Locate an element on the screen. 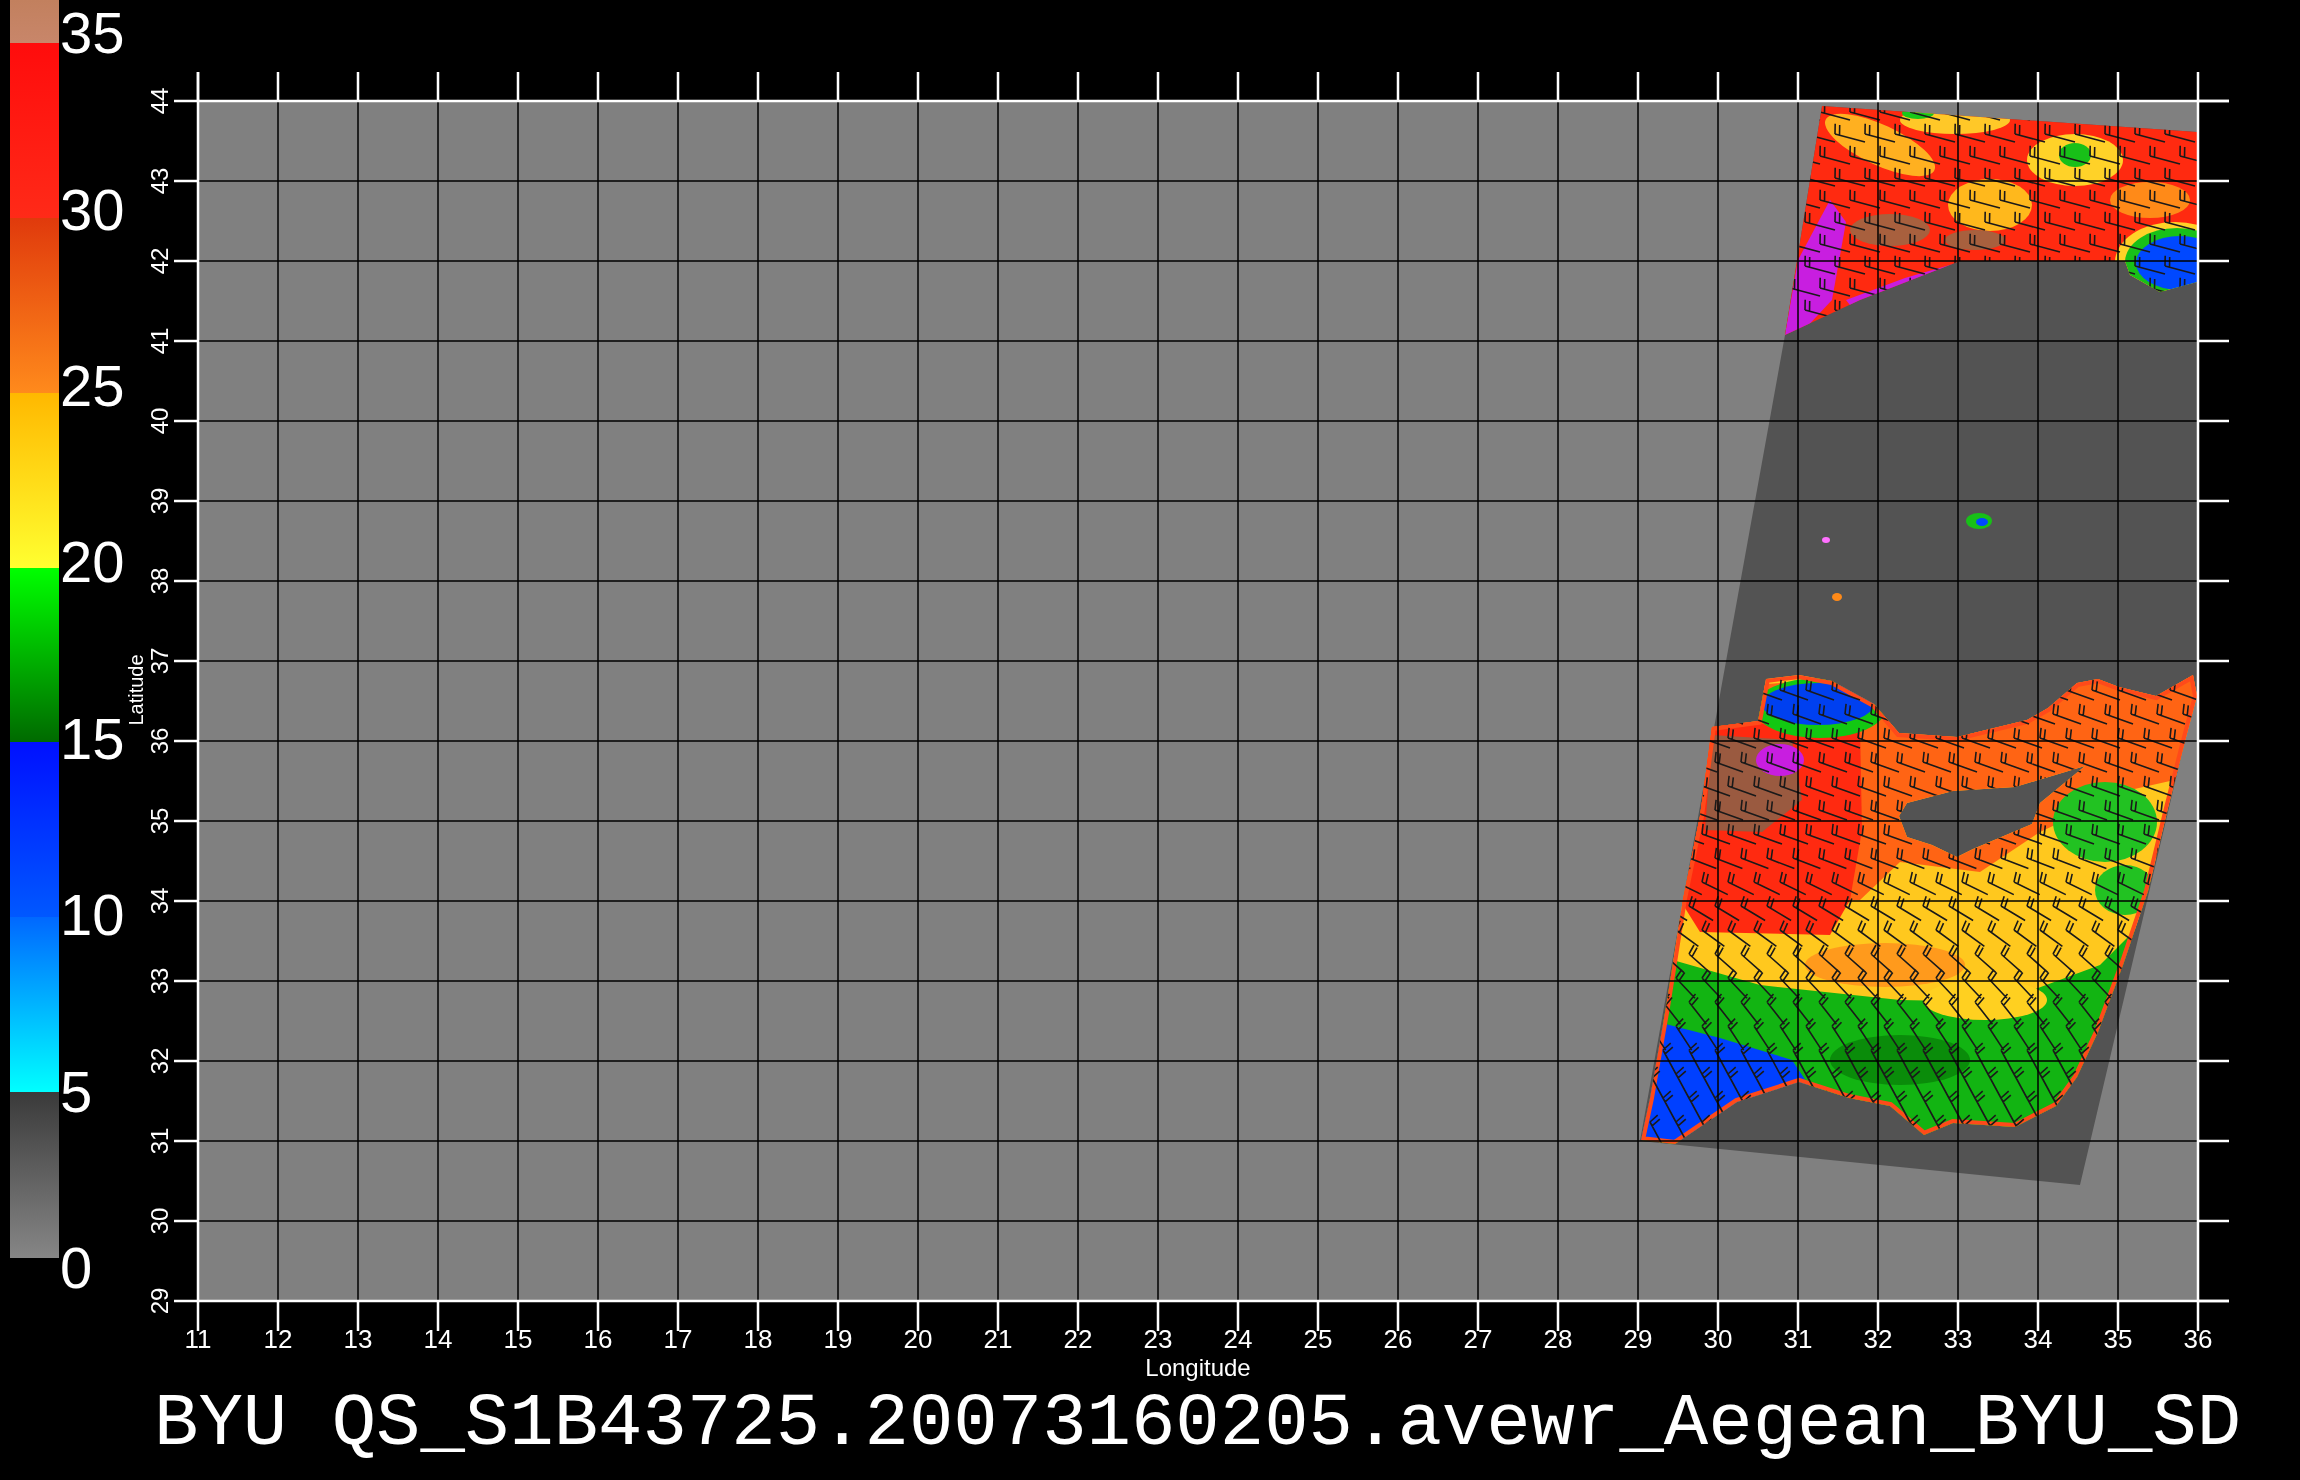 The height and width of the screenshot is (1480, 2300). longitude-tick-label: 27 is located at coordinates (1478, 1339).